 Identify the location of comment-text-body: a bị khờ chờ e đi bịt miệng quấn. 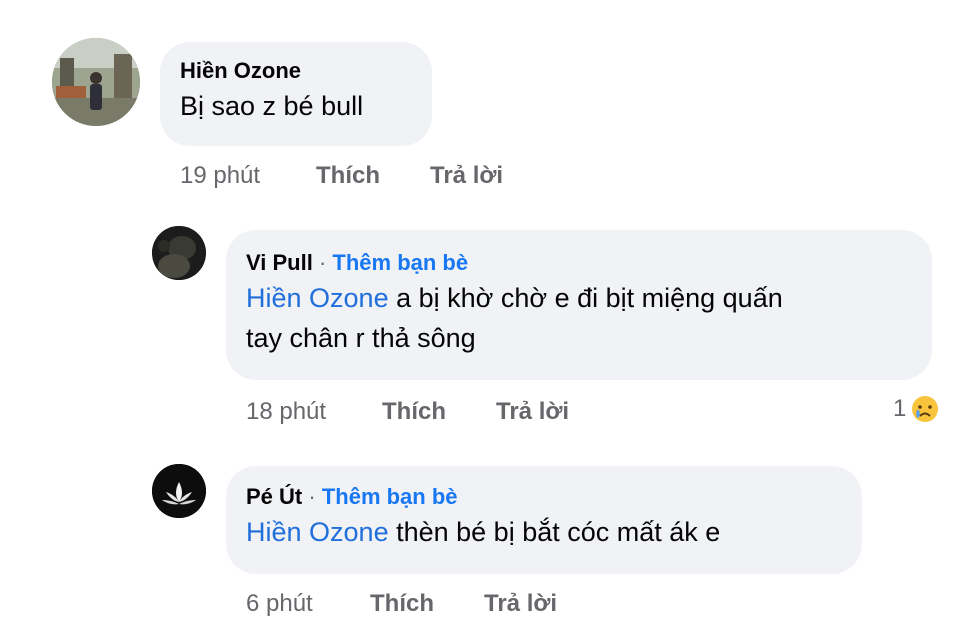
(585, 298).